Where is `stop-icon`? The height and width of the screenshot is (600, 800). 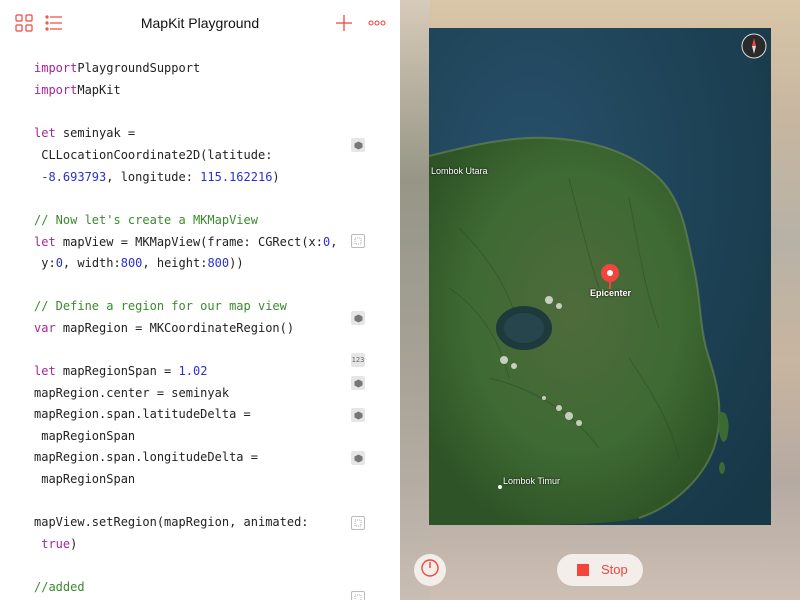
stop-icon is located at coordinates (583, 570).